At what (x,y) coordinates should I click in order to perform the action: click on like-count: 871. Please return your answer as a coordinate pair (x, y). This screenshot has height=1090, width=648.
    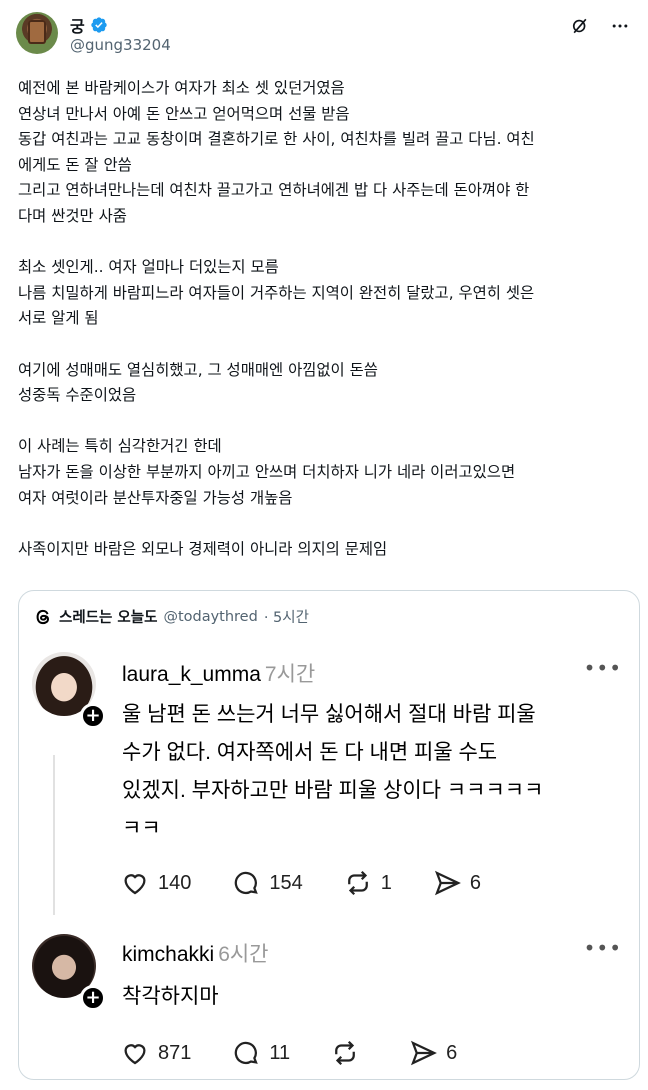
    Looking at the image, I should click on (175, 1052).